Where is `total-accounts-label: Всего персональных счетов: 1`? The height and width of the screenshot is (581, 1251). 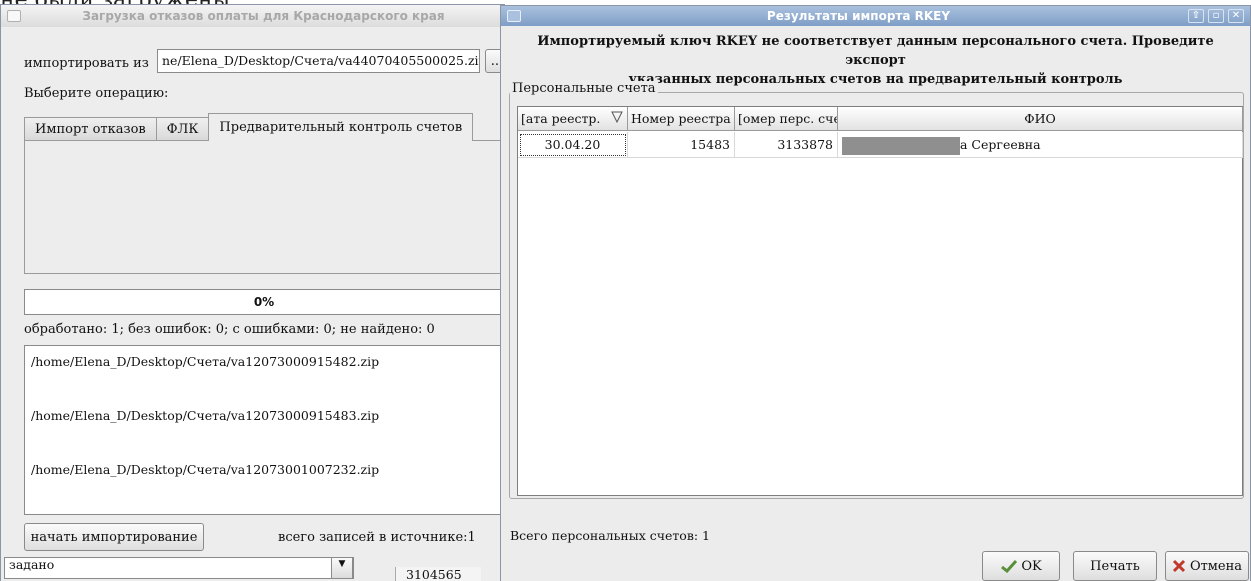
total-accounts-label: Всего персональных счетов: 1 is located at coordinates (610, 535).